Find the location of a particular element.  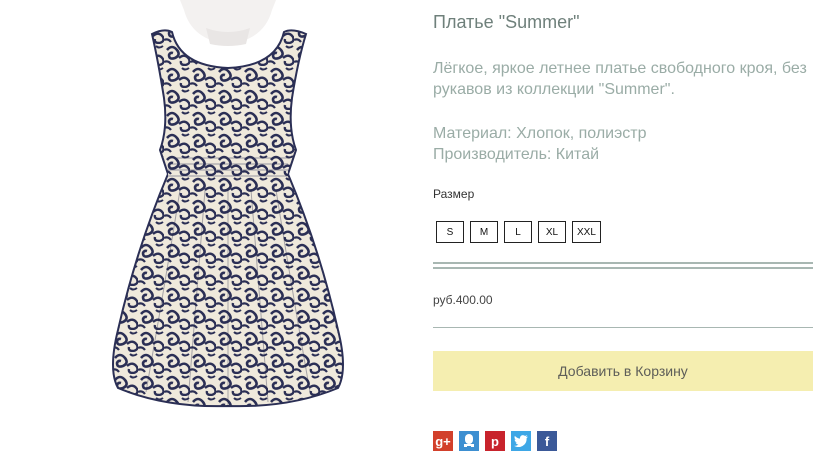

size-option-l: L is located at coordinates (518, 232).